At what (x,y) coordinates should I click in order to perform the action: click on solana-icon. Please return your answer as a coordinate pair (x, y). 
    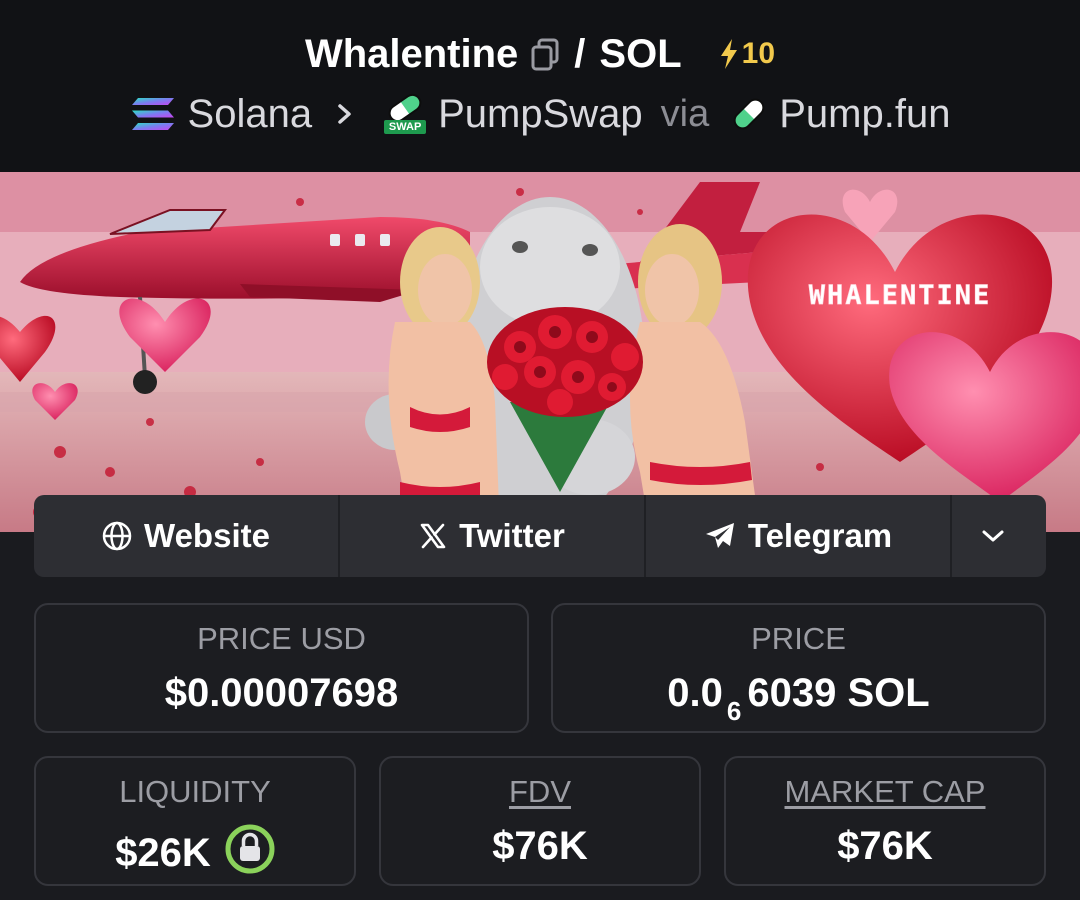
    Looking at the image, I should click on (152, 114).